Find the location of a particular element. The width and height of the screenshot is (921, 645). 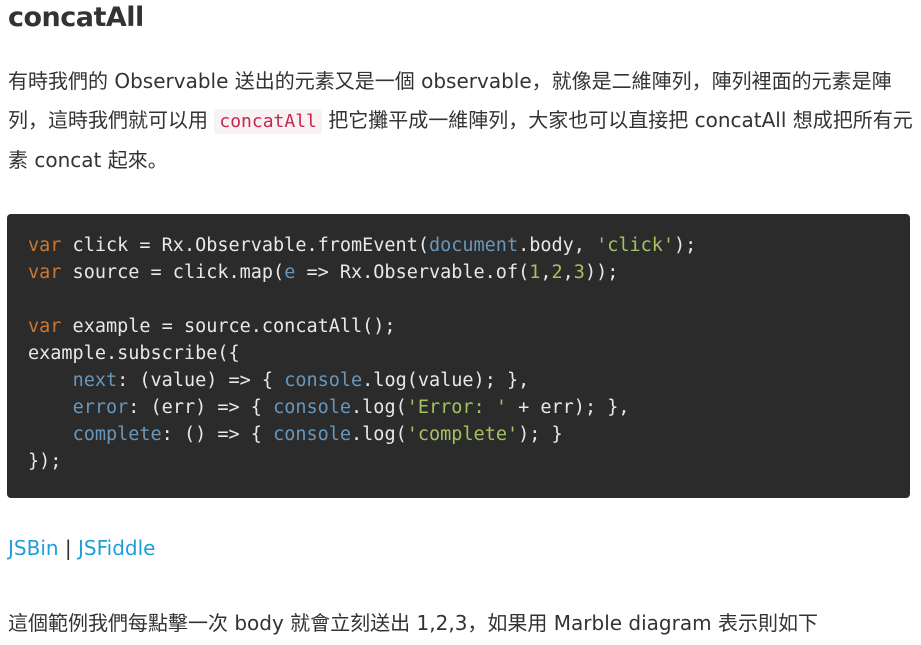

jsbin-link: JSBin is located at coordinates (33, 548).